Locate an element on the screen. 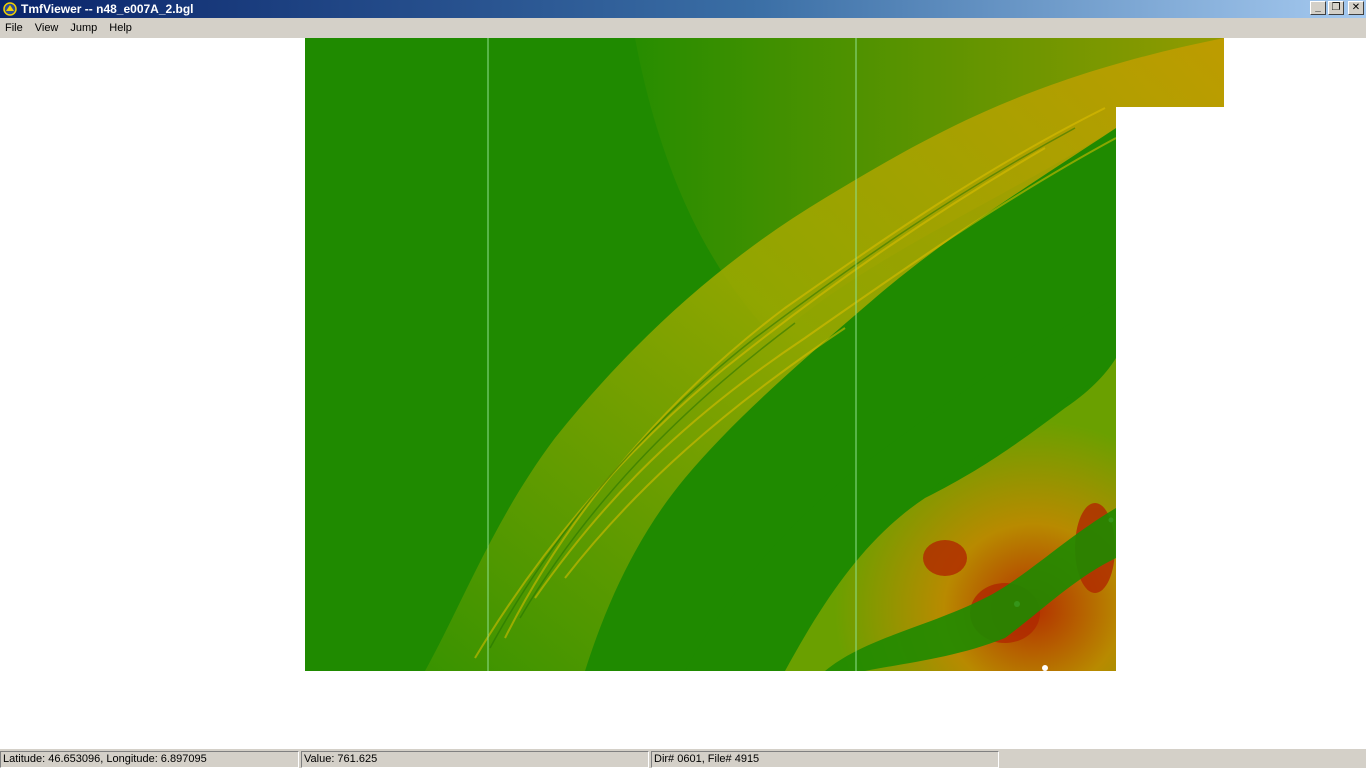  status-coordinates: Latitude: 46.653096, Longitude: 6.897095 is located at coordinates (149, 759).